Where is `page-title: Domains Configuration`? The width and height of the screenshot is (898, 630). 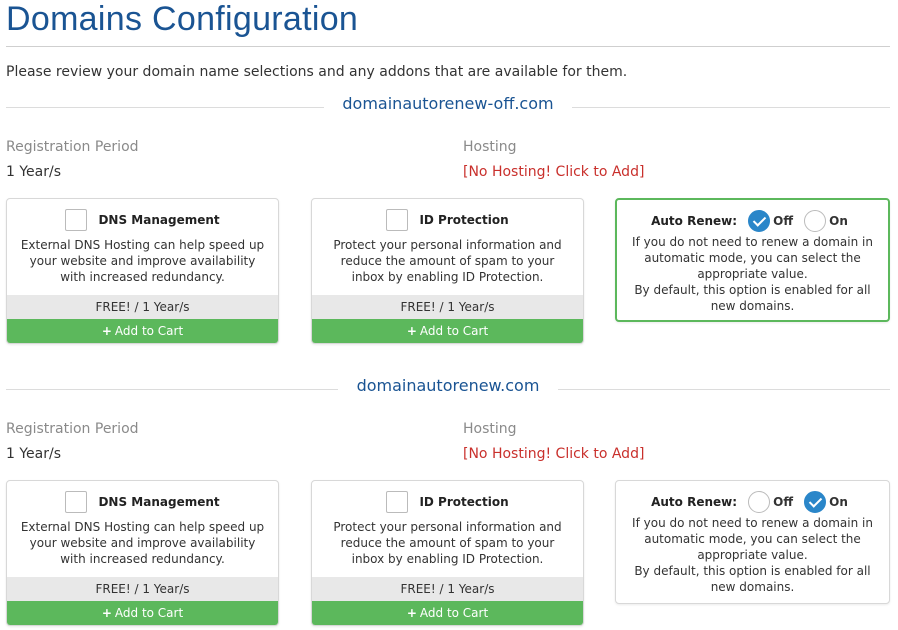
page-title: Domains Configuration is located at coordinates (182, 19).